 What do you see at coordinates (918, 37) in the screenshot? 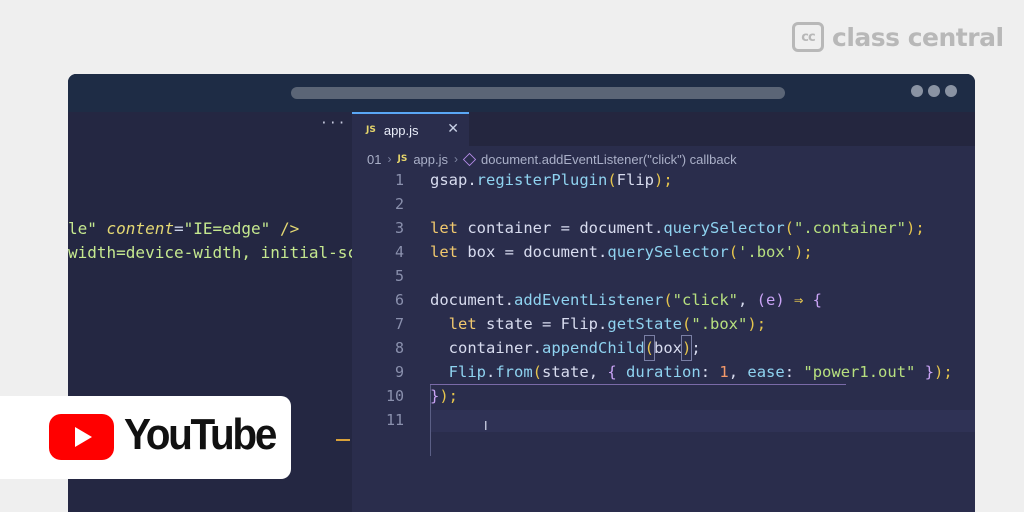
I see `brand-name: class central` at bounding box center [918, 37].